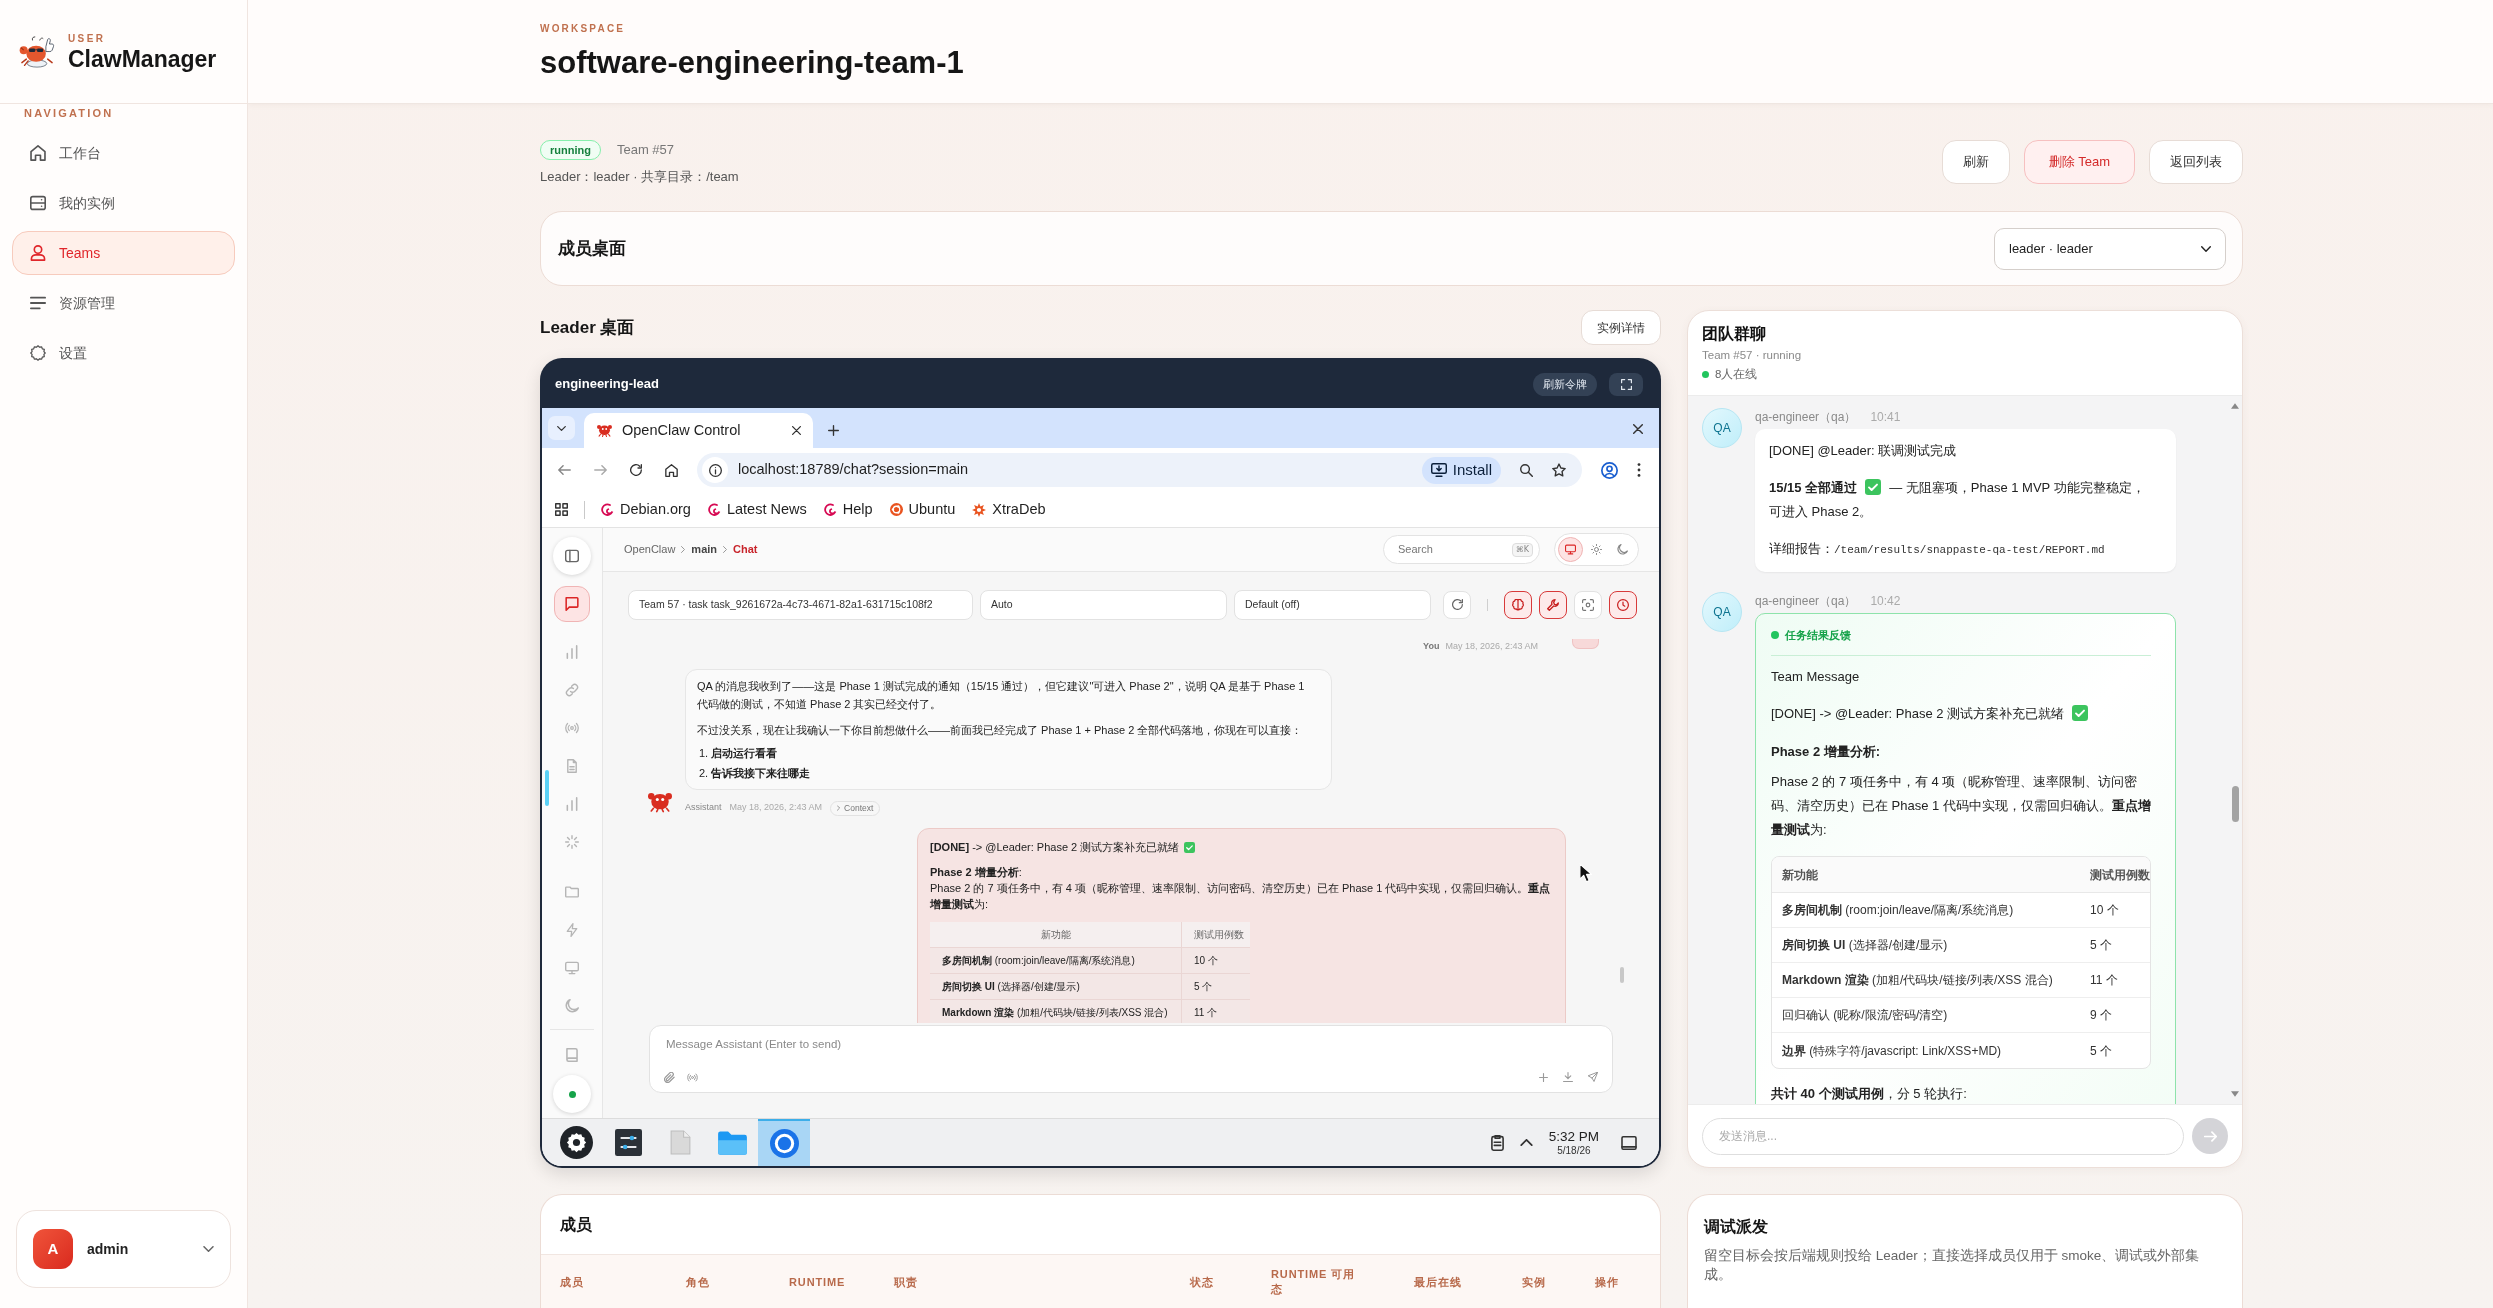  I want to click on message-input: Message Assistant (Enter to send), so click(1131, 1044).